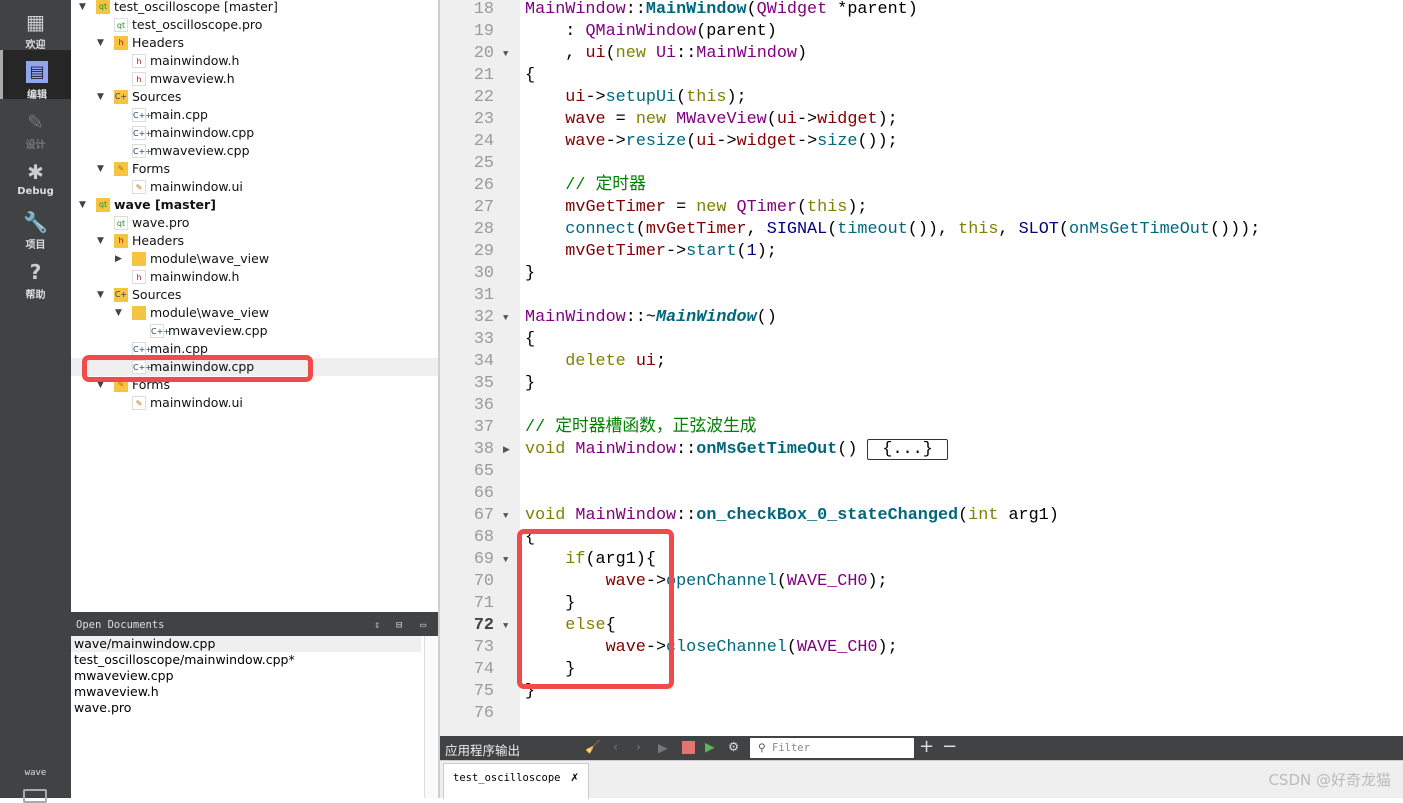 Image resolution: width=1403 pixels, height=803 pixels. What do you see at coordinates (595, 361) in the screenshot?
I see `code-token: delete` at bounding box center [595, 361].